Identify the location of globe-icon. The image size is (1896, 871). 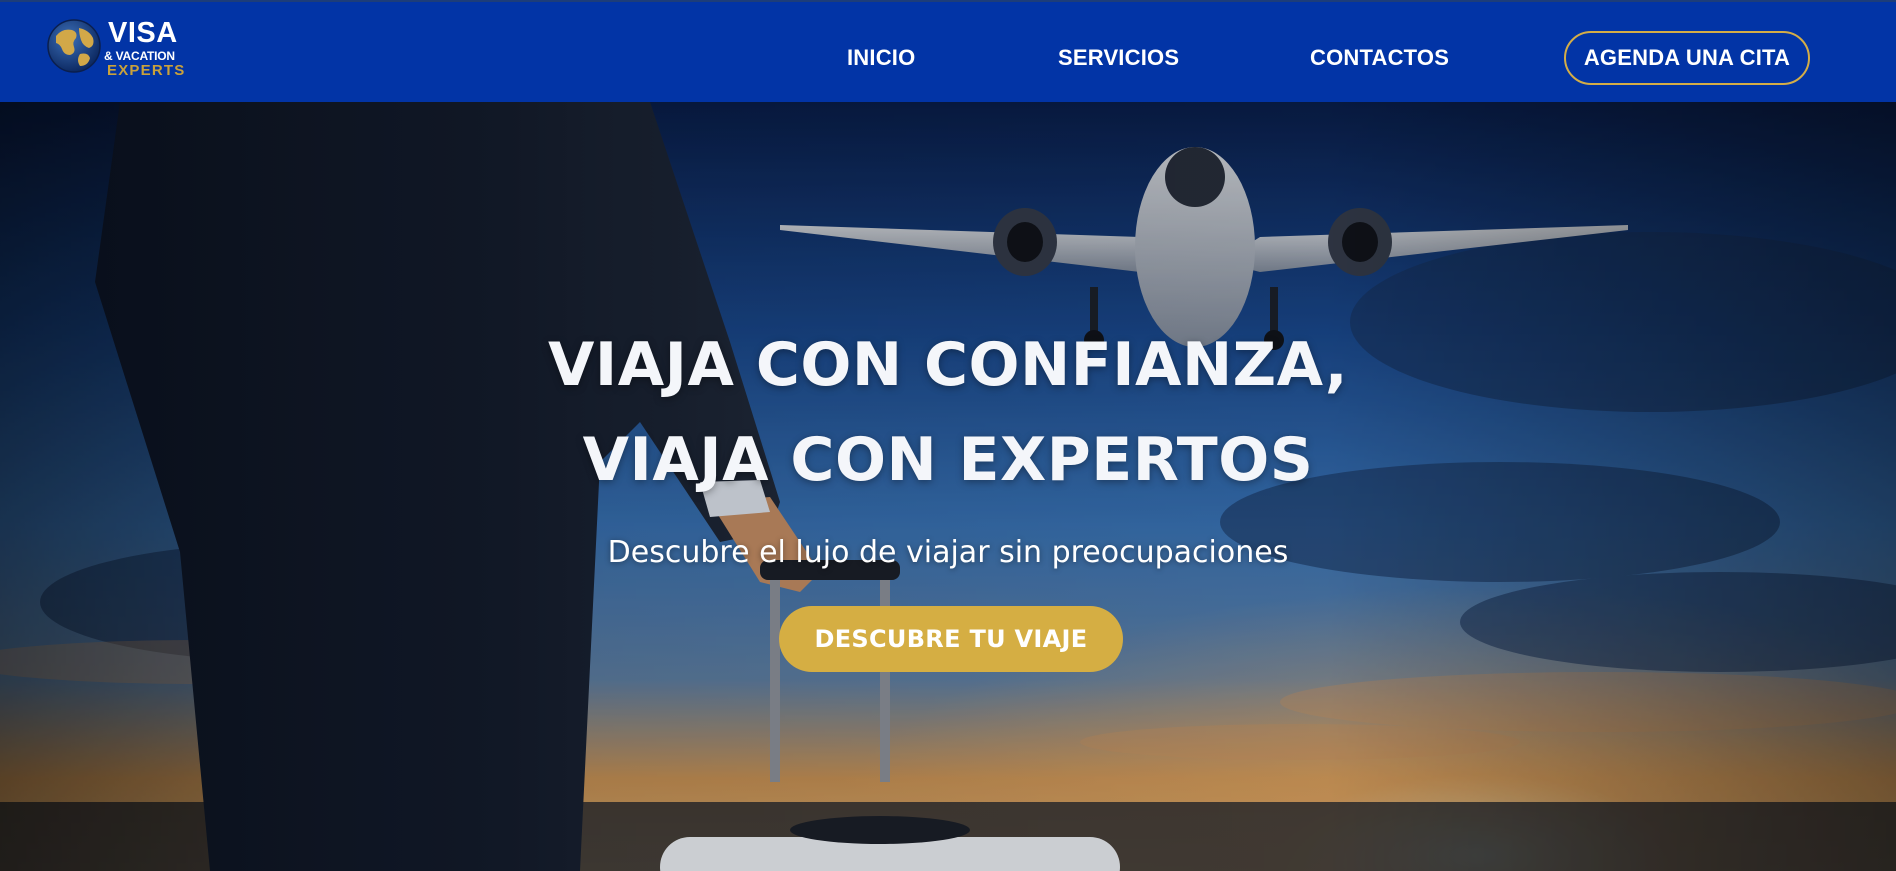
(74, 46).